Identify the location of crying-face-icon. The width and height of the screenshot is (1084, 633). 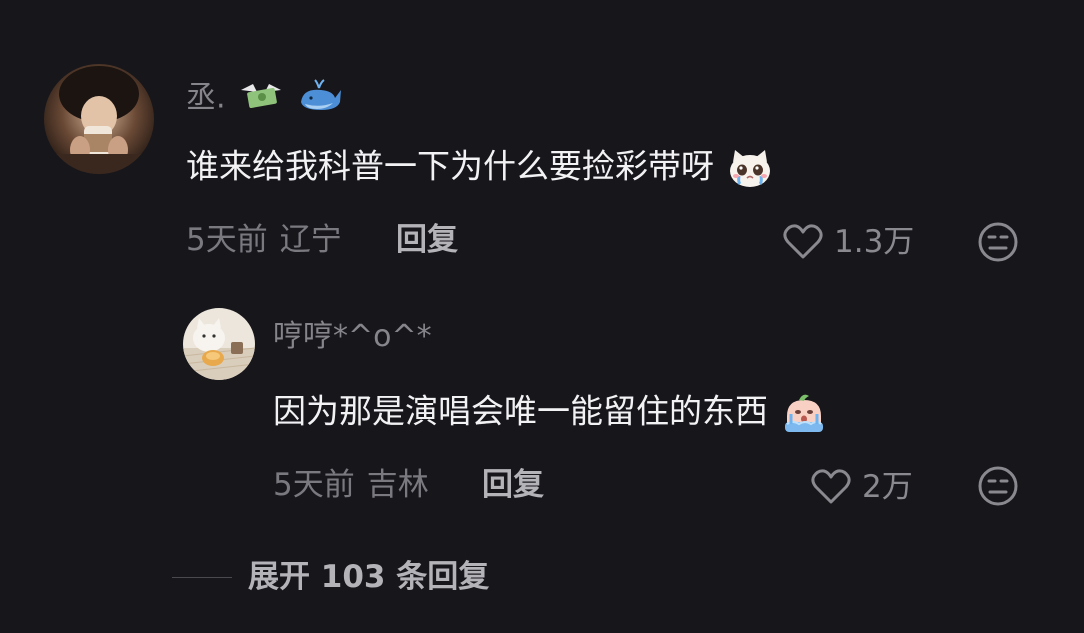
(803, 412).